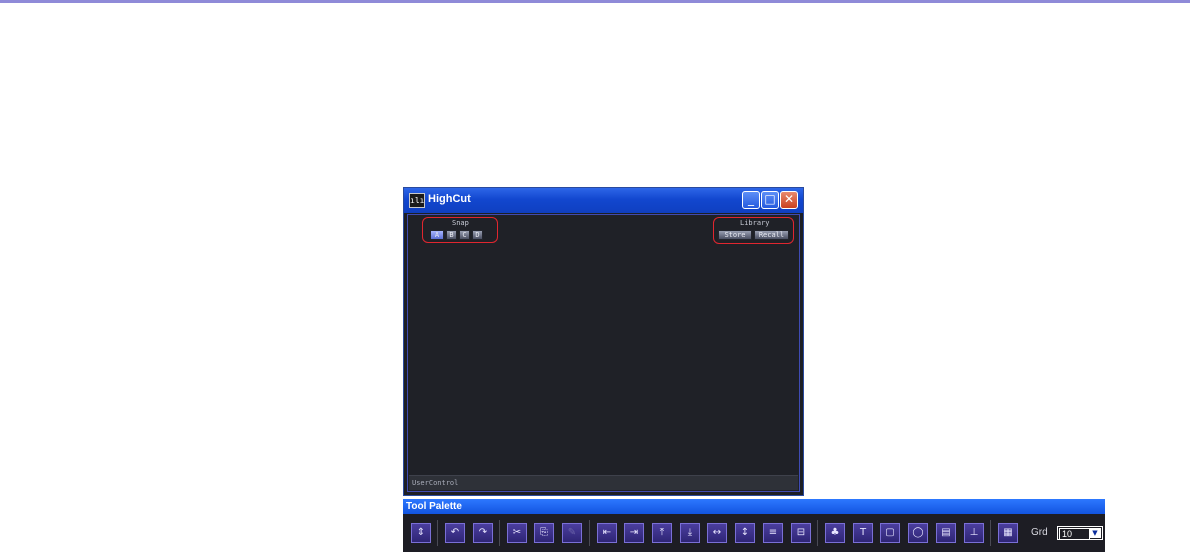 The height and width of the screenshot is (552, 1190). Describe the element at coordinates (690, 533) in the screenshot. I see `align-bottom-icon: ⤓` at that location.